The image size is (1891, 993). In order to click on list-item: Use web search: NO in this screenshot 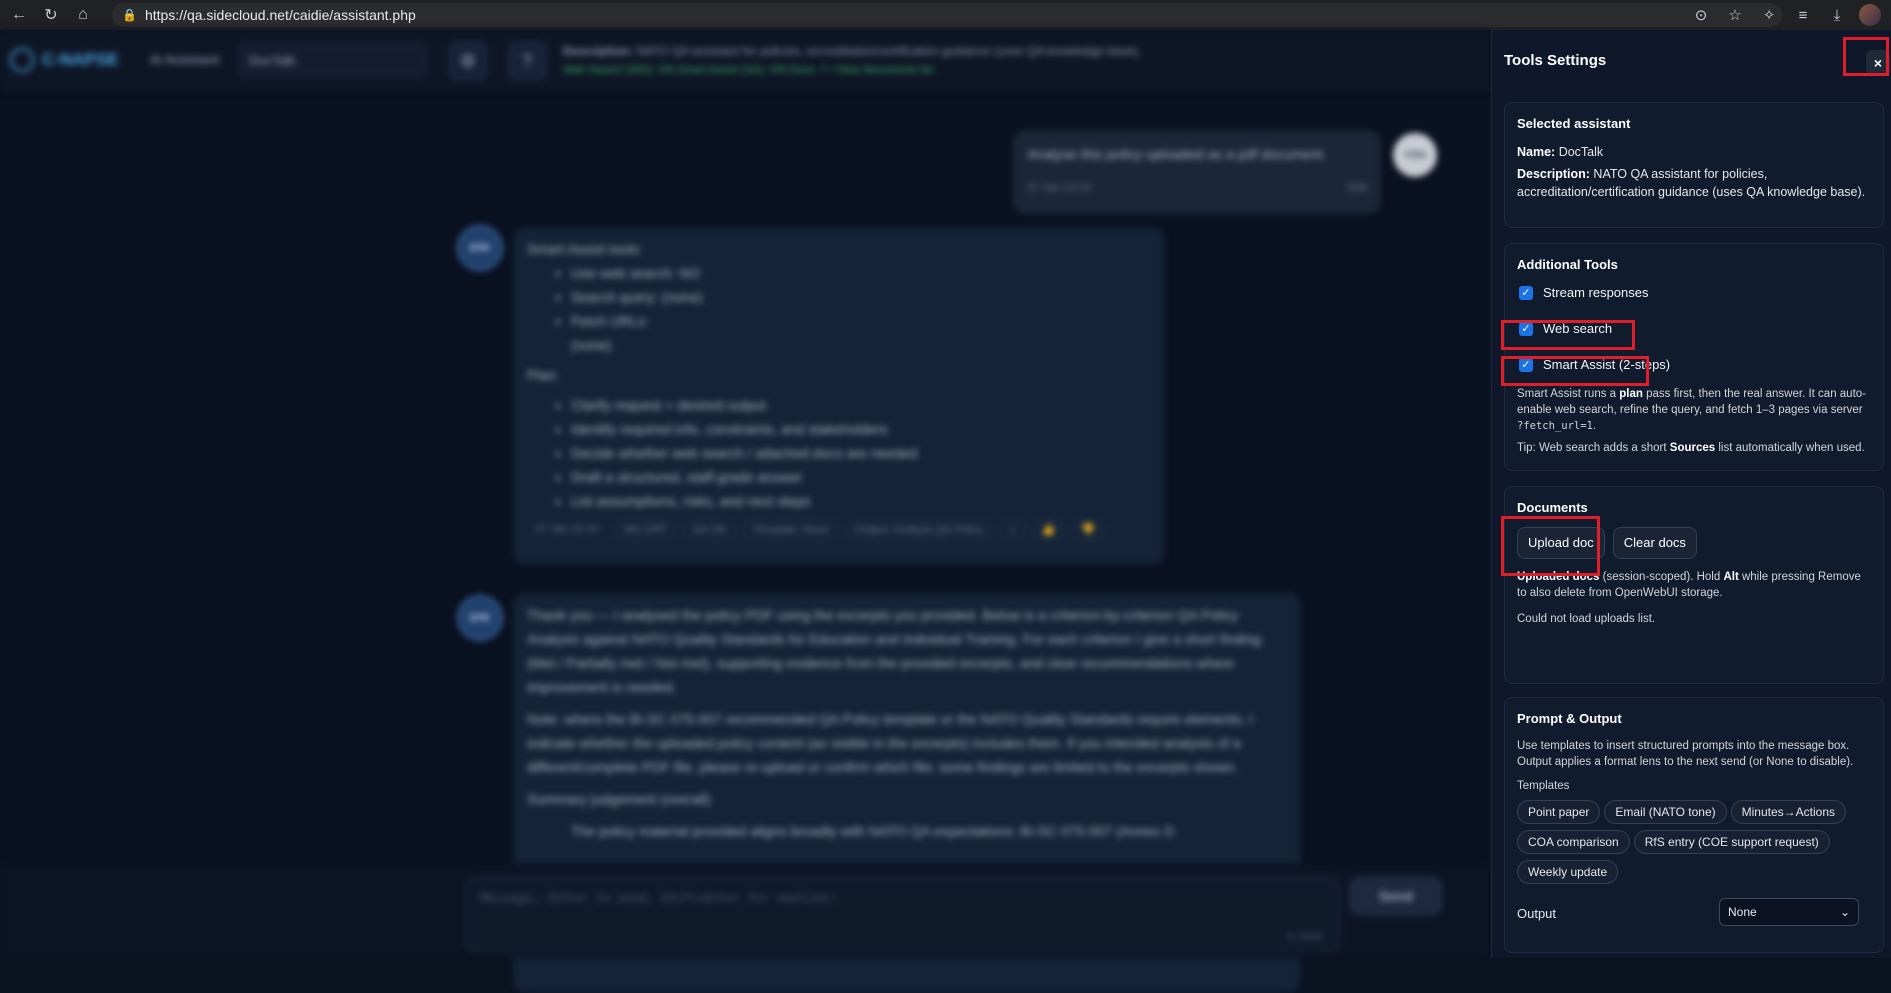, I will do `click(861, 273)`.